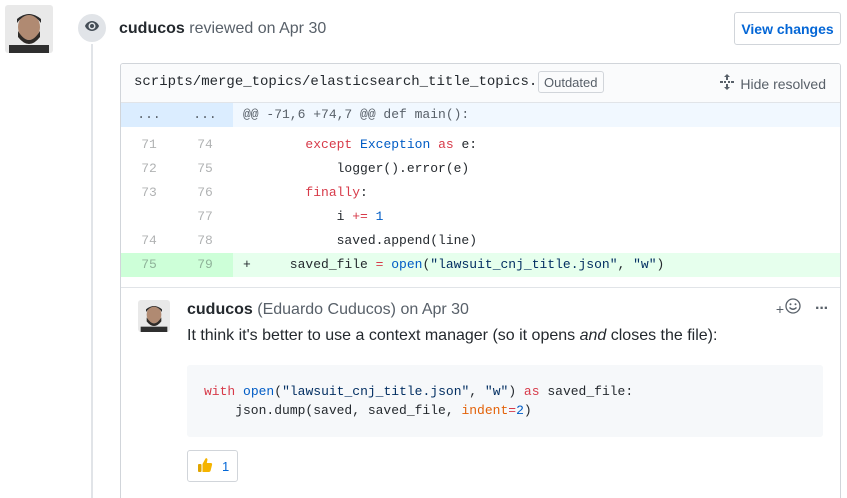 The image size is (847, 498). I want to click on review-header: cuducos reviewed on Apr 30, so click(222, 29).